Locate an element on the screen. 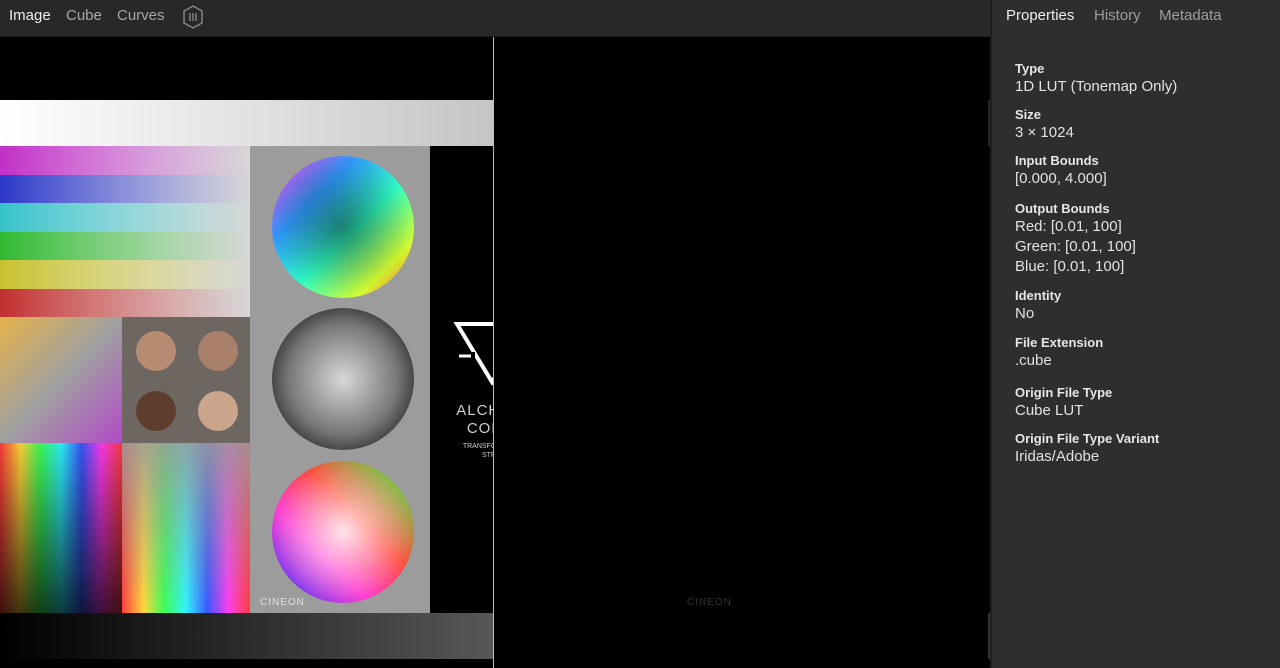 The width and height of the screenshot is (1280, 668). property-label: Input Bounds is located at coordinates (1057, 160).